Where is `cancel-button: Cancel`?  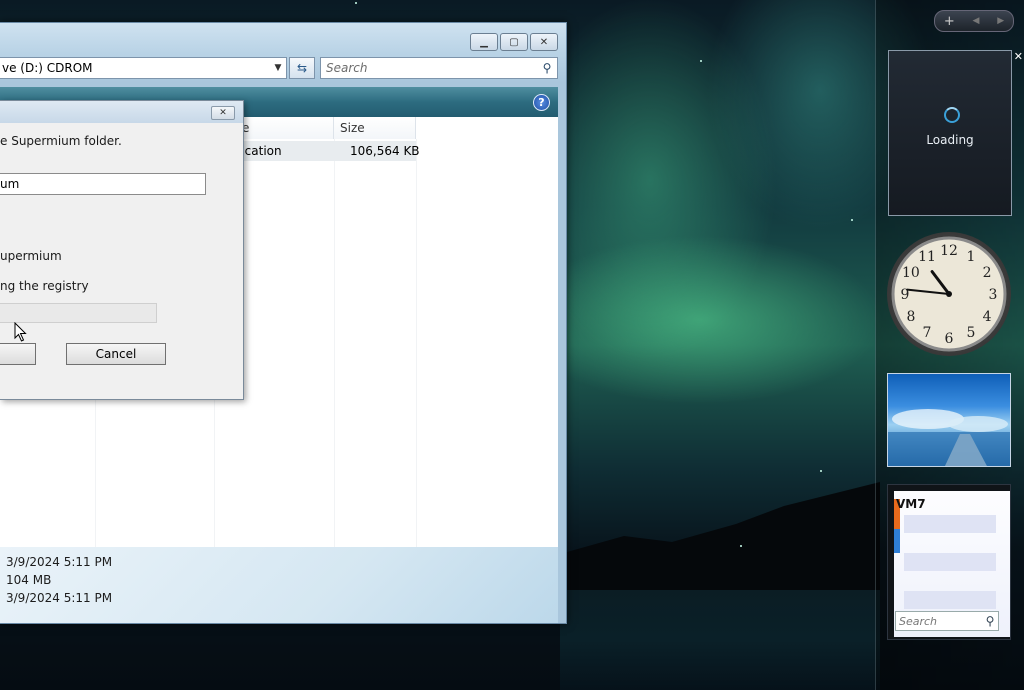 cancel-button: Cancel is located at coordinates (116, 354).